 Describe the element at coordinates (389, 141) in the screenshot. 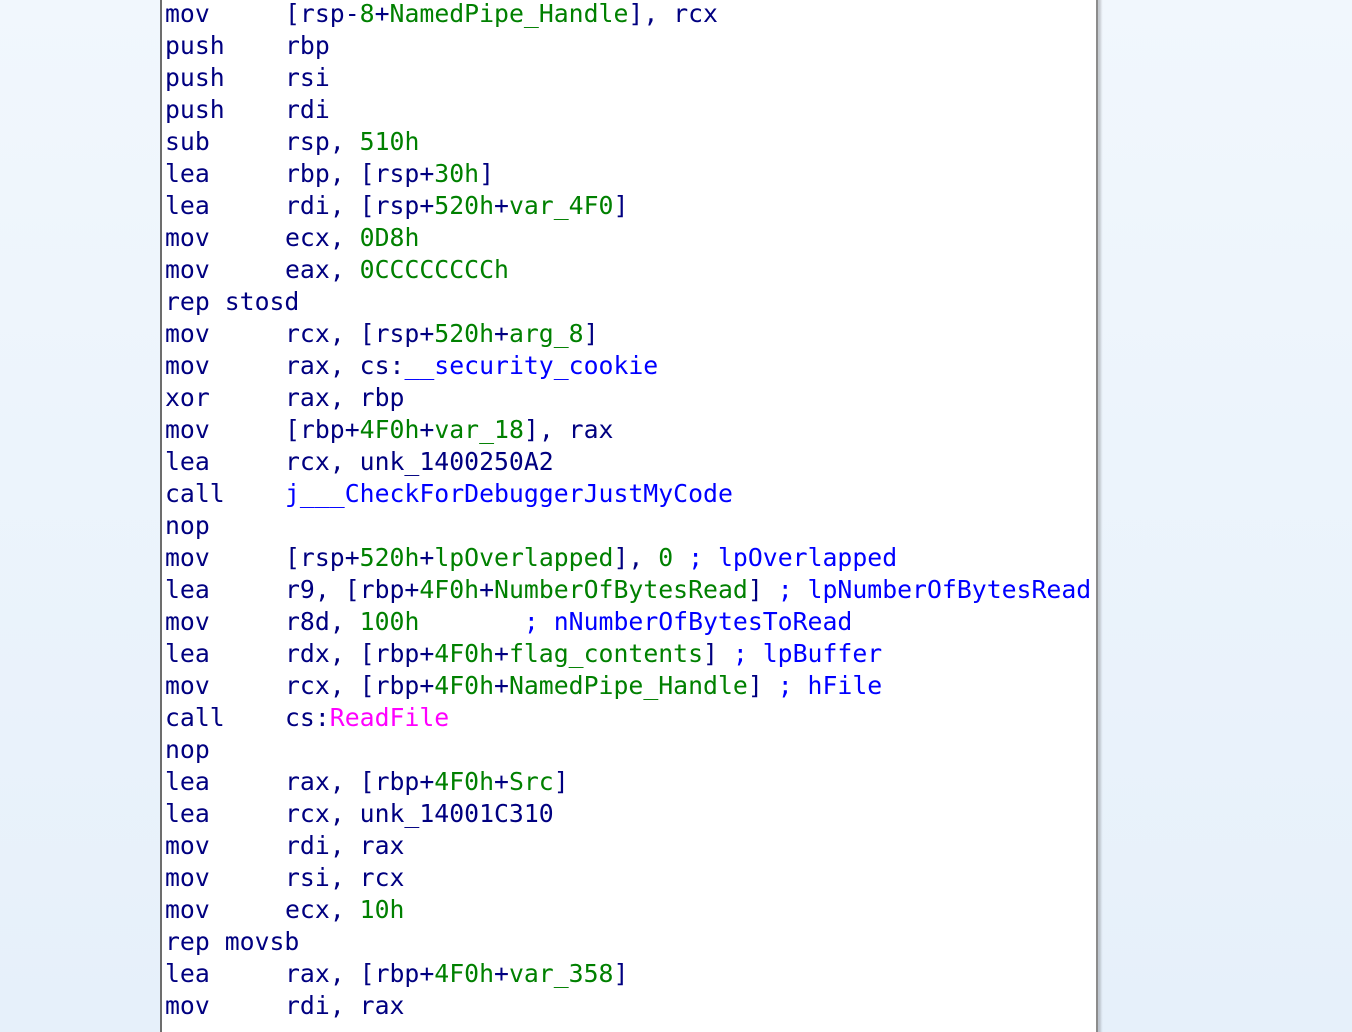

I see `immediate-value: 510h` at that location.